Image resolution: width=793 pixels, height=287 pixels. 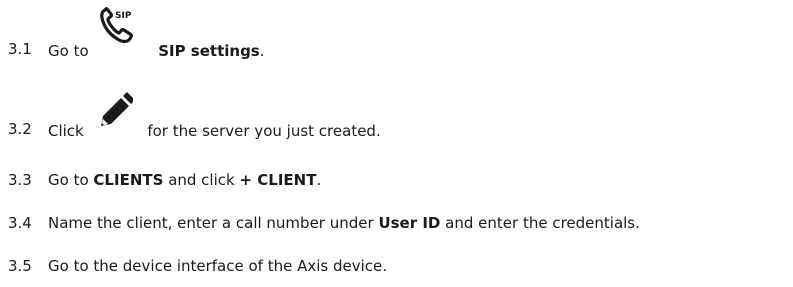 I want to click on step-text: Click for the server you just created., so click(x=214, y=116).